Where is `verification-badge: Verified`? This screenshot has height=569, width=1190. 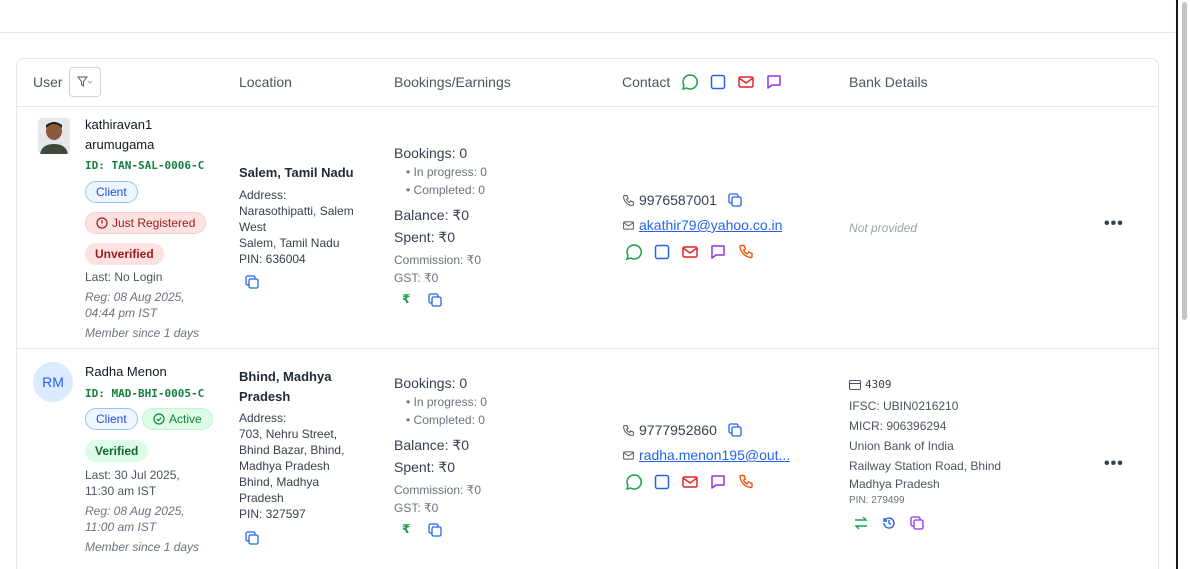
verification-badge: Verified is located at coordinates (117, 451).